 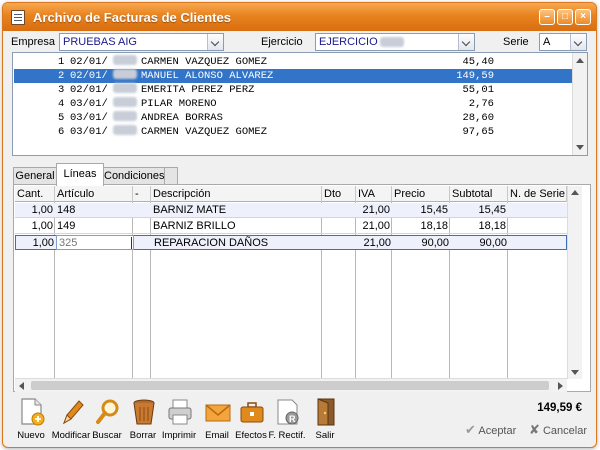 I want to click on minimize-icon: –, so click(x=547, y=17).